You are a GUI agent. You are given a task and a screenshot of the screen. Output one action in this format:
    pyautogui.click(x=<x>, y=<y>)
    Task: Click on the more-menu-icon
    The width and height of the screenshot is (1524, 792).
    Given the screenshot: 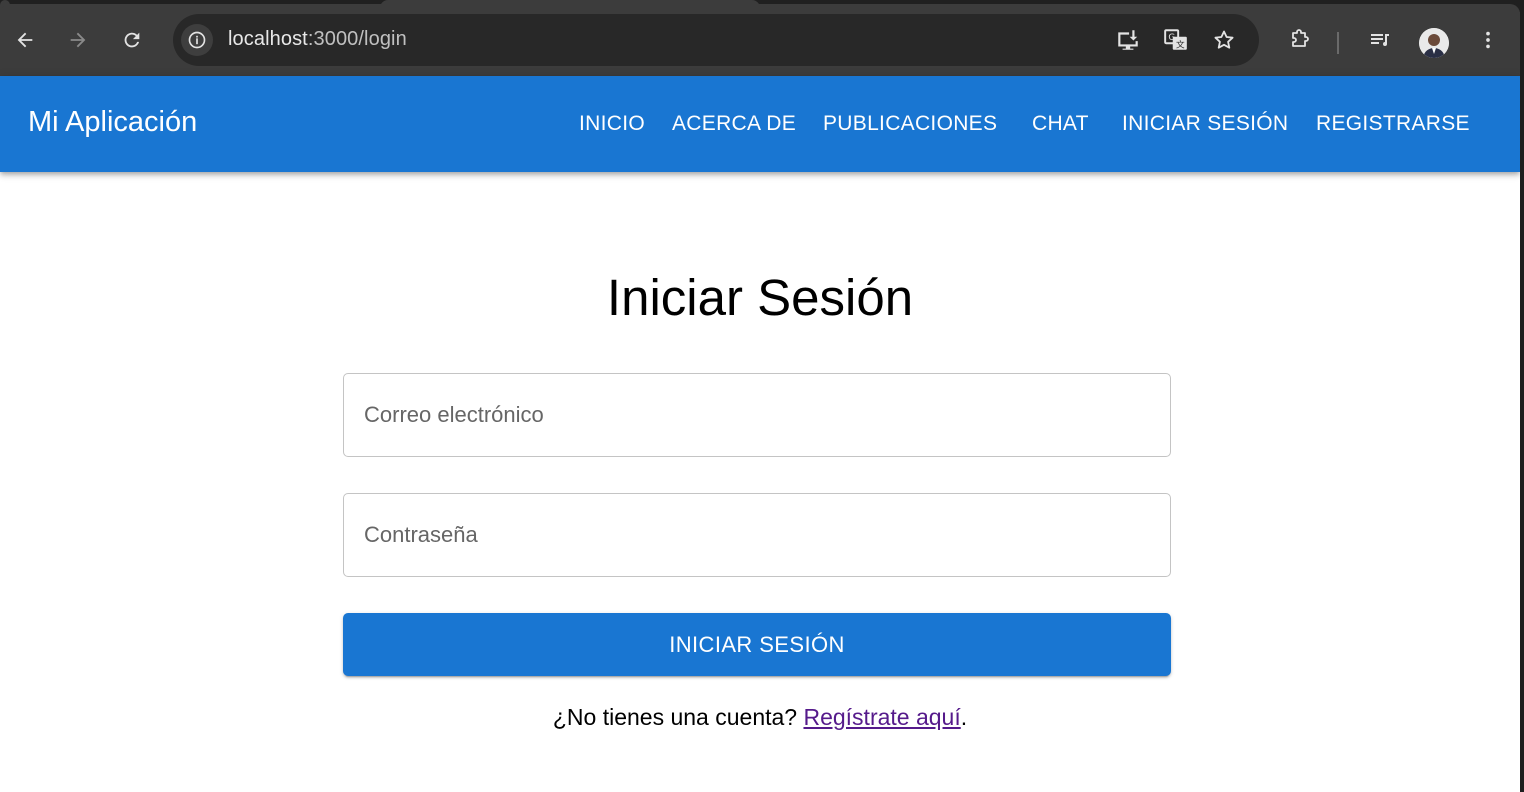 What is the action you would take?
    pyautogui.click(x=1488, y=40)
    